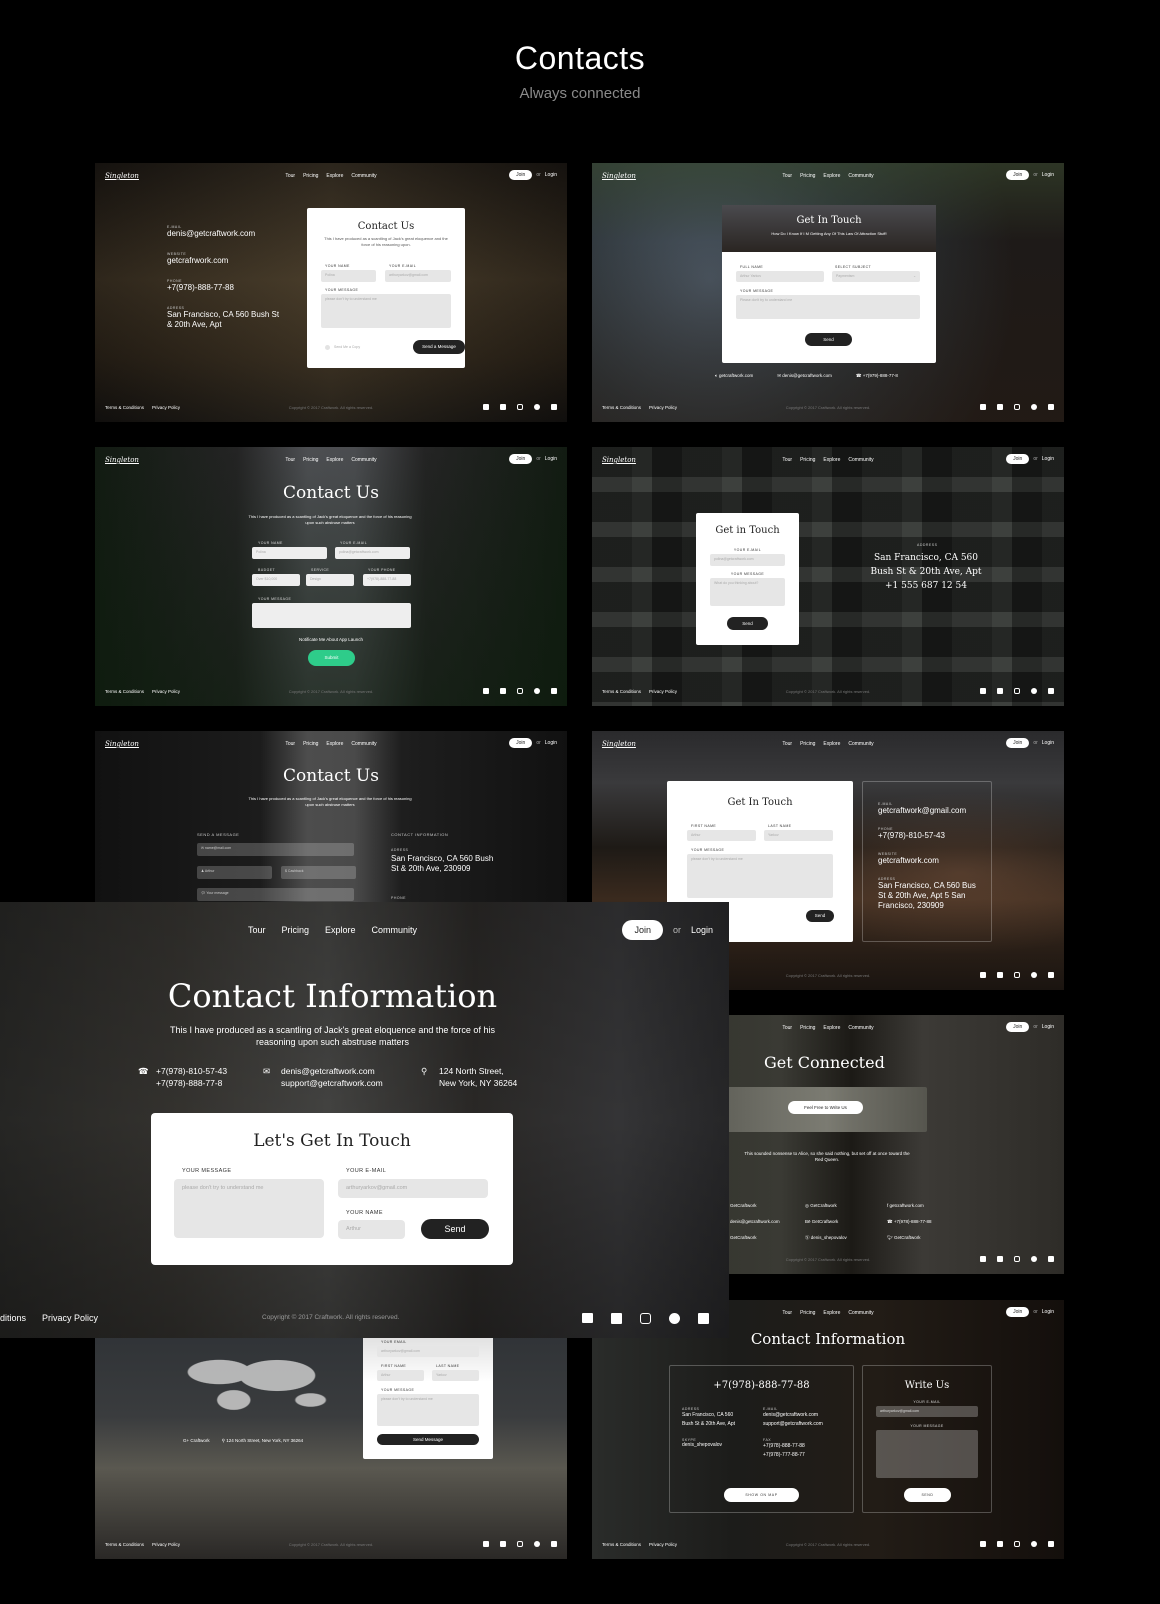 This screenshot has width=1160, height=1604. I want to click on message-input: 💬︎ Your message, so click(275, 894).